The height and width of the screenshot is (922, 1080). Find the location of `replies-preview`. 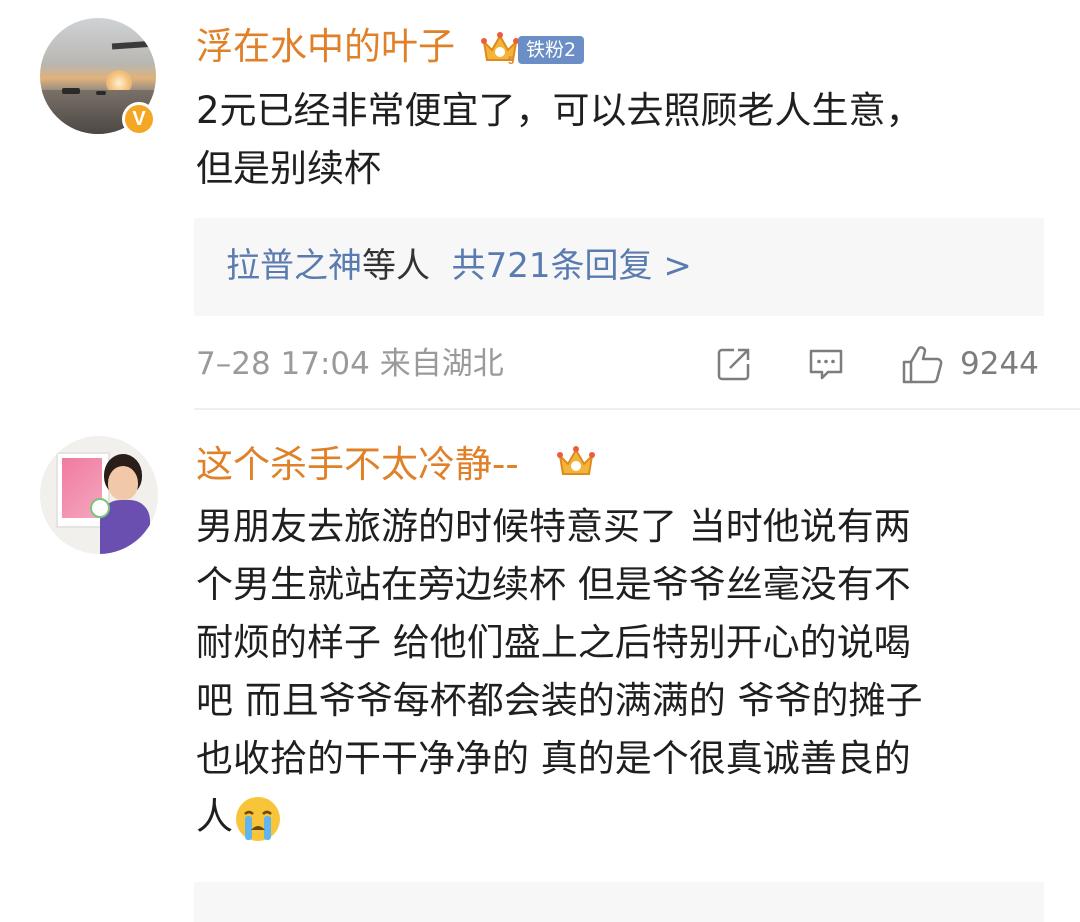

replies-preview is located at coordinates (619, 902).